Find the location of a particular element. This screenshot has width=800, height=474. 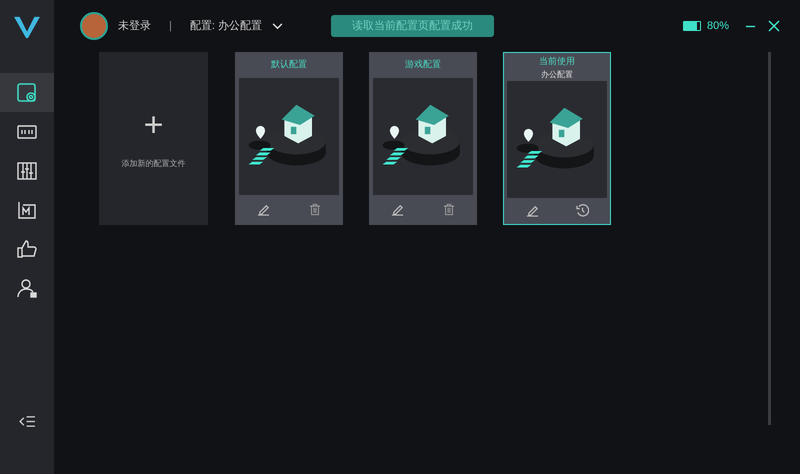

sidebar-tab is located at coordinates (27, 92).